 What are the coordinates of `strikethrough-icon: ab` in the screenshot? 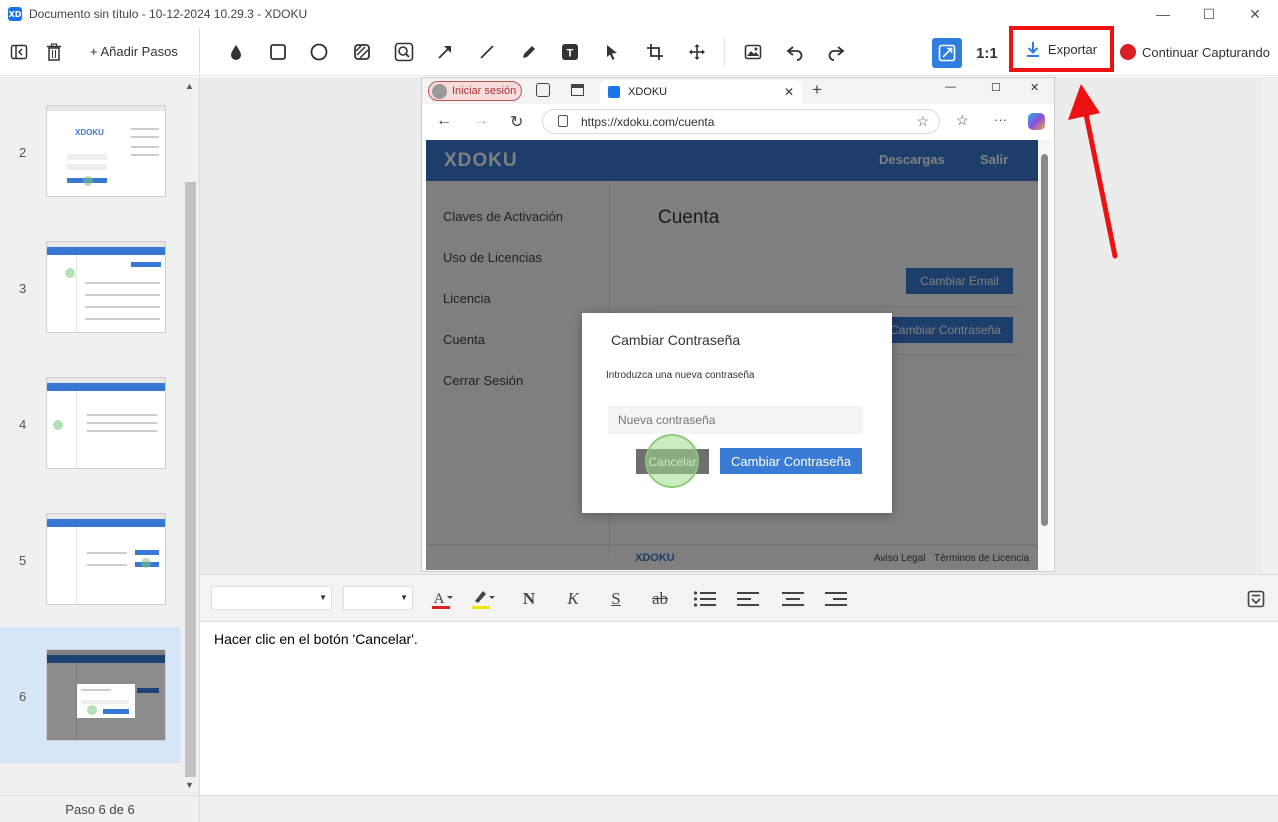 It's located at (660, 599).